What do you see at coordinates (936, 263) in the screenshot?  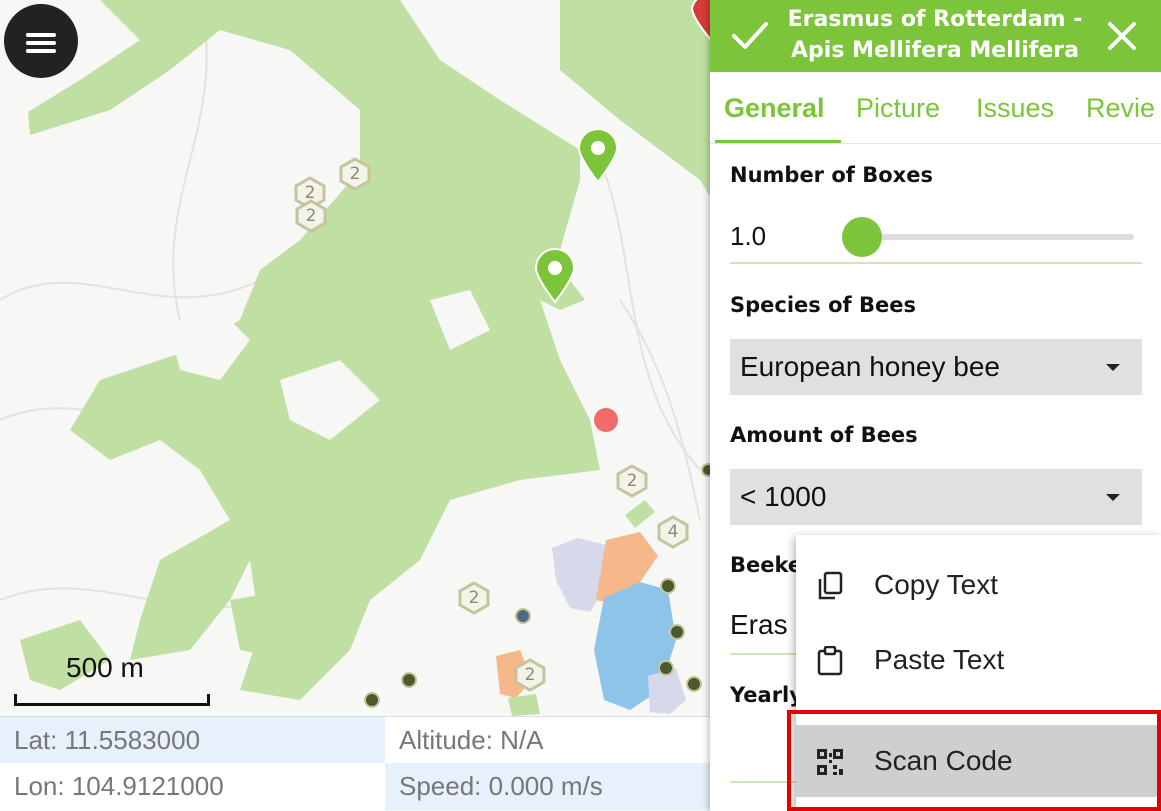 I see `boxes-underline` at bounding box center [936, 263].